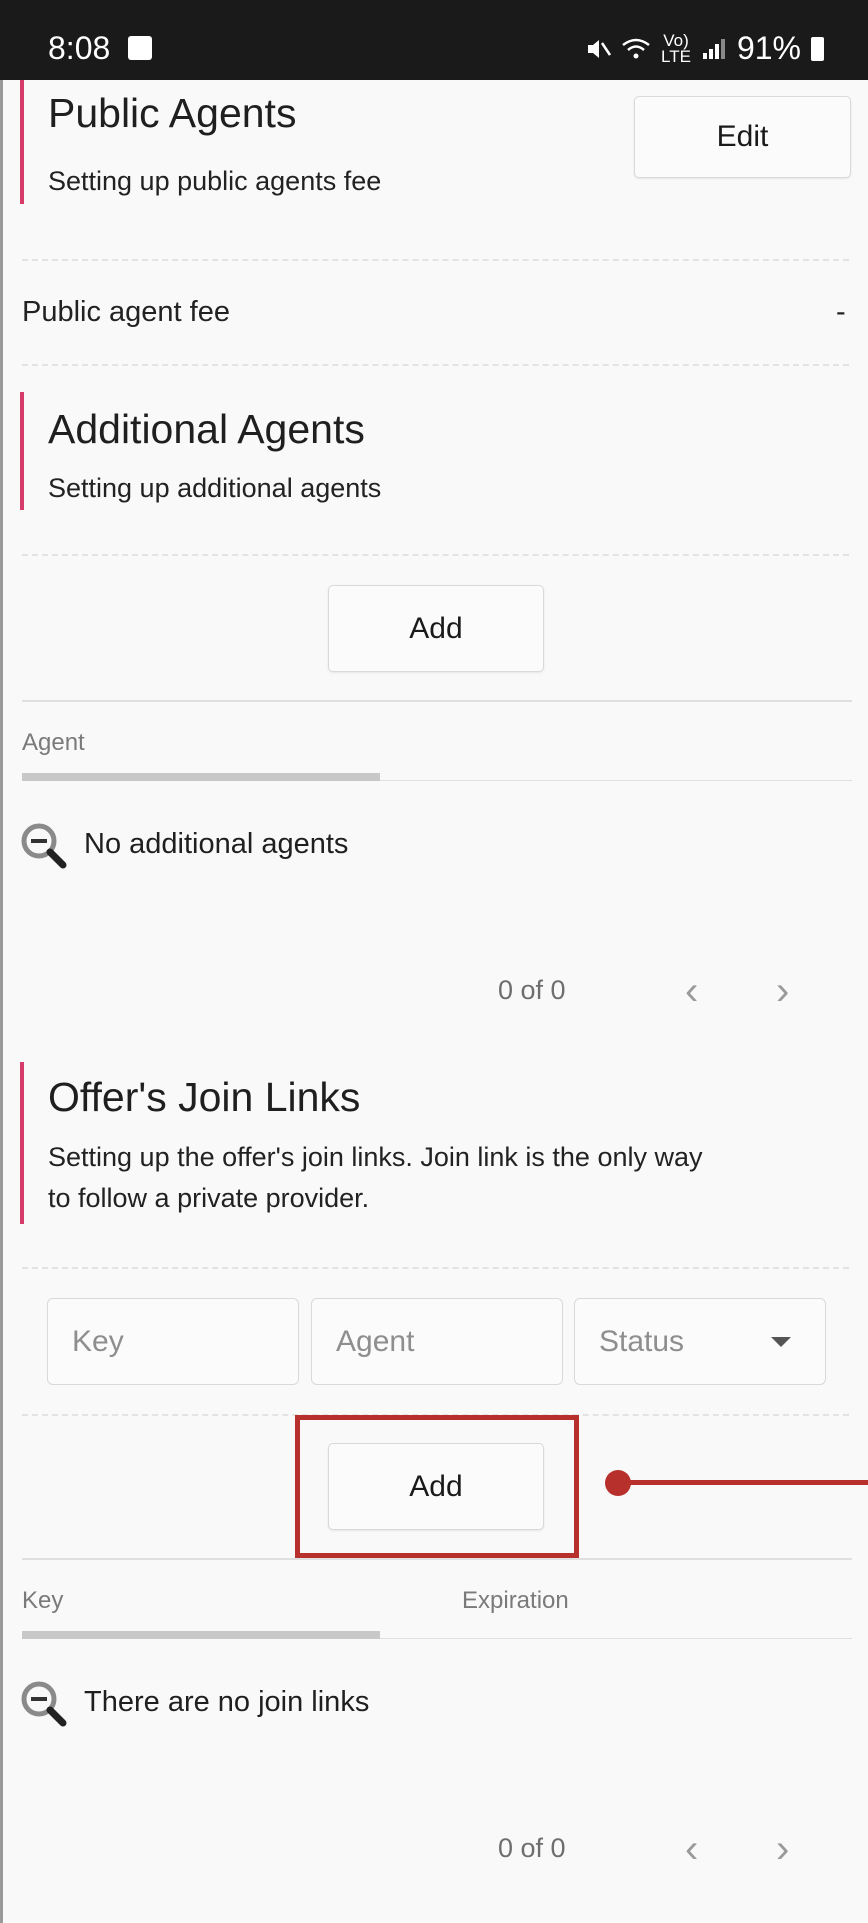  Describe the element at coordinates (1, 1001) in the screenshot. I see `window-edge` at that location.